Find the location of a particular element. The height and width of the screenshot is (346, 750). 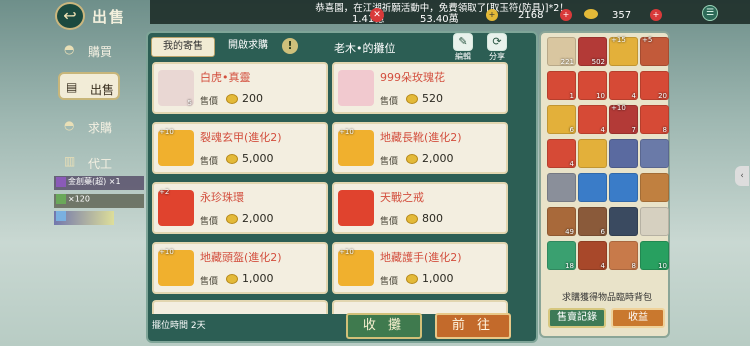

nav-item-buy: ◓ 購買 is located at coordinates (89, 50).